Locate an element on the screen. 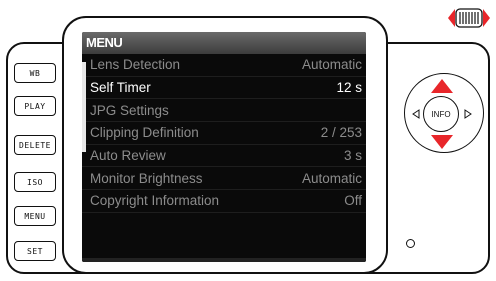 This screenshot has height=281, width=496. menu-item-value: 3 s is located at coordinates (352, 156).